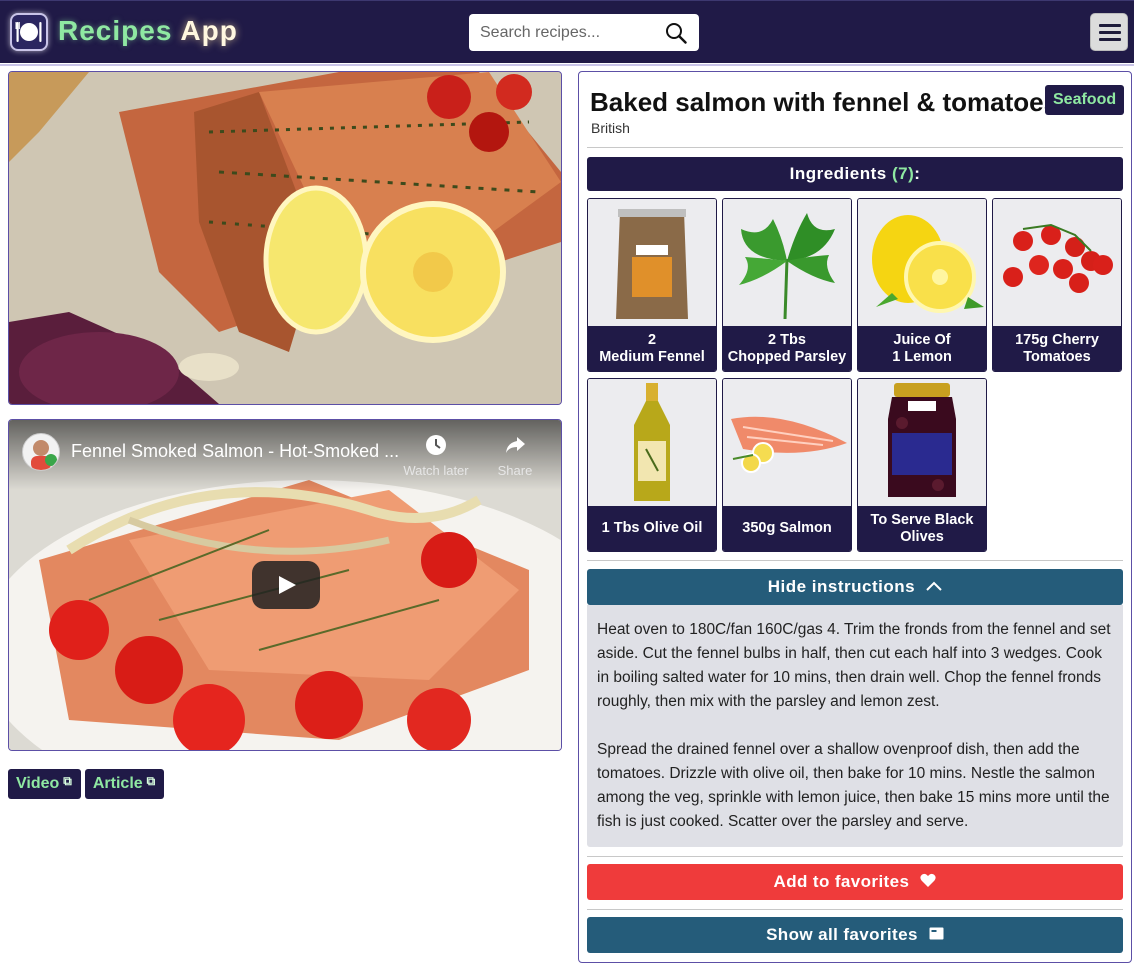  I want to click on ingredient-card: 2 Tbs Chopped Parsley, so click(787, 285).